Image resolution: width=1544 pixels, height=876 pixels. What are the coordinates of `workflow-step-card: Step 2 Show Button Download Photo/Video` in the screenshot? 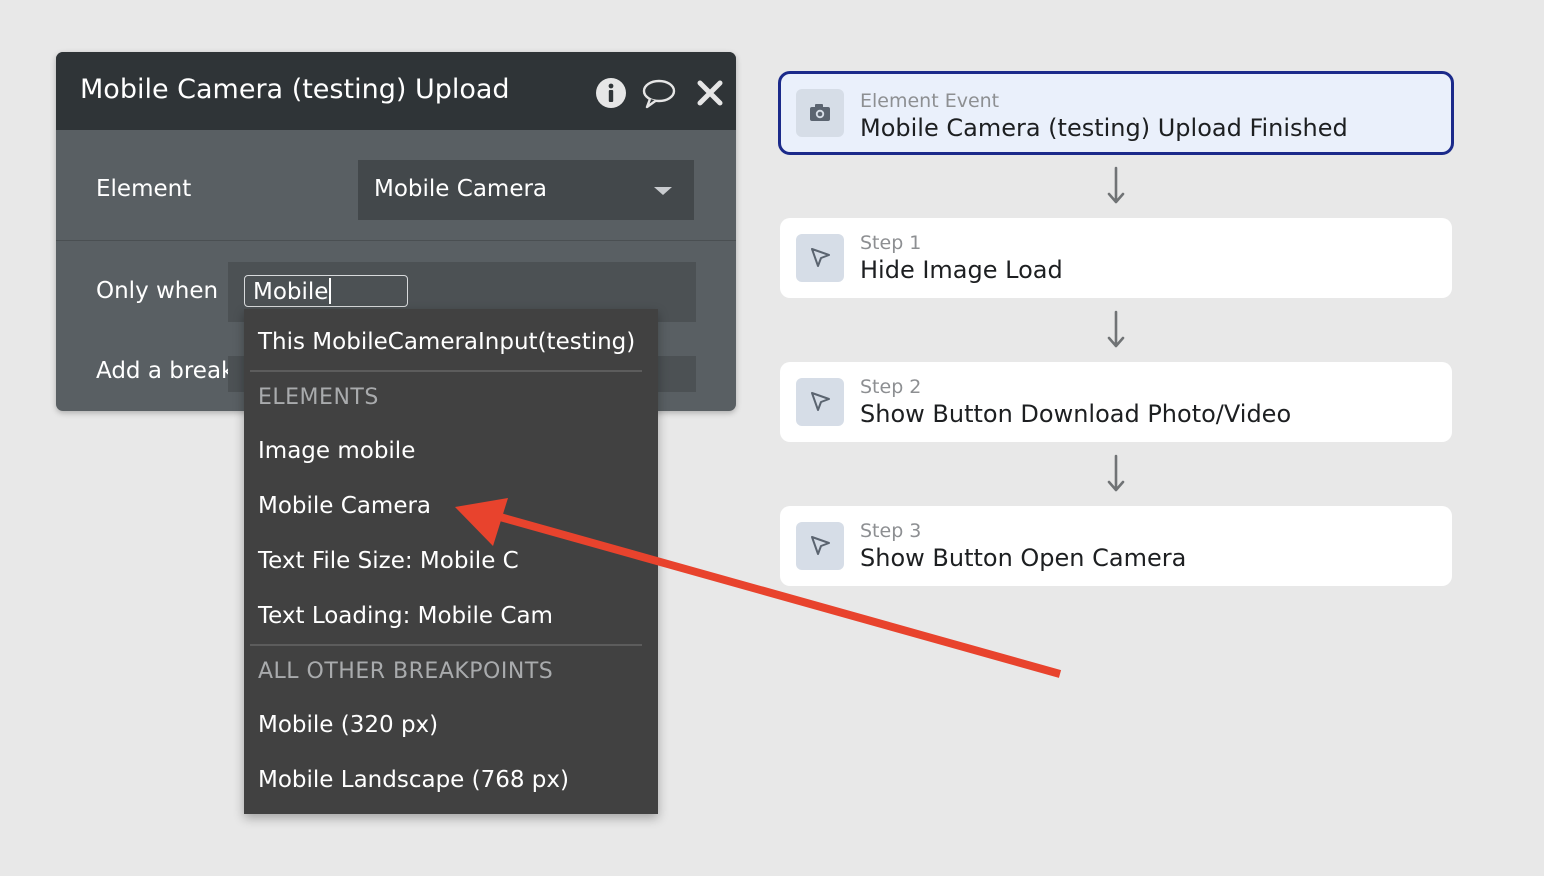 It's located at (1116, 402).